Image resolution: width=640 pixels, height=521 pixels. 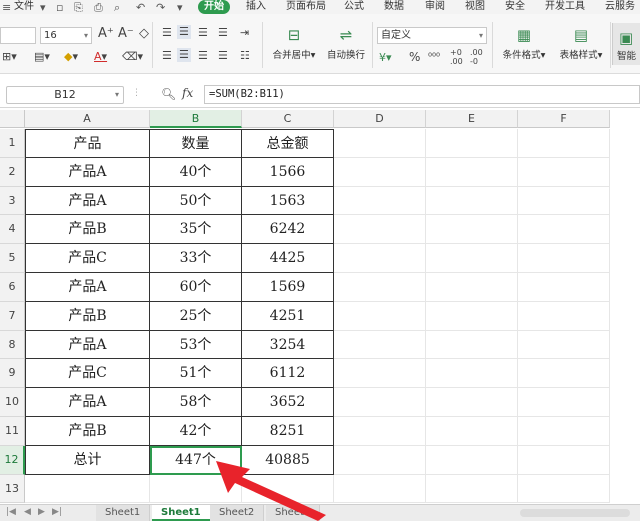 What do you see at coordinates (27, 512) in the screenshot?
I see `prev-sheet-icon: ◀` at bounding box center [27, 512].